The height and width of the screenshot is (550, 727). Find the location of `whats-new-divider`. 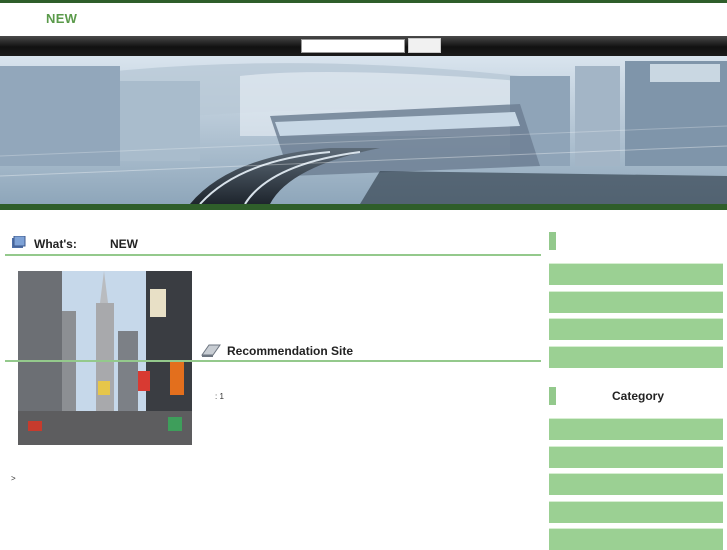

whats-new-divider is located at coordinates (273, 255).